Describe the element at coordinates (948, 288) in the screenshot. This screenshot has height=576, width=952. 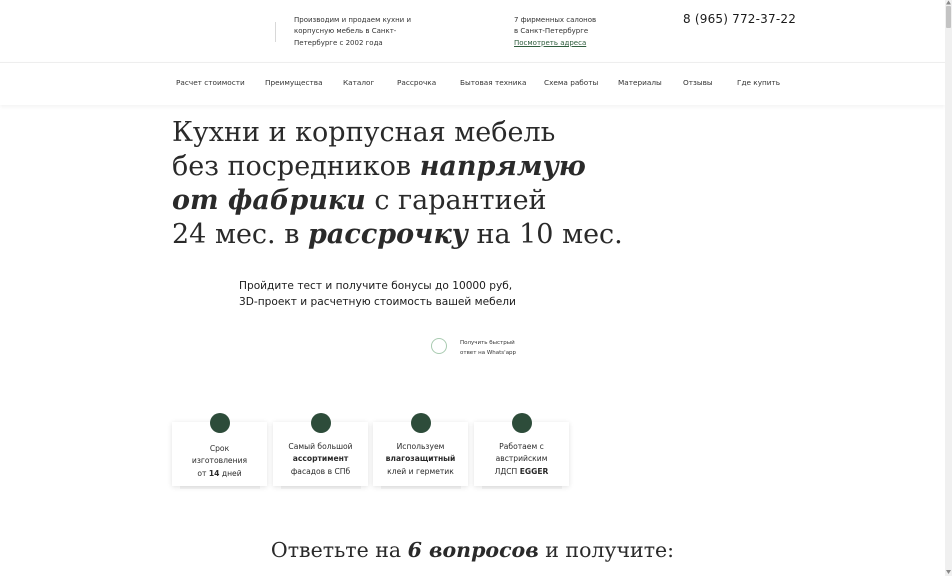
I see `scrollbar-track` at that location.